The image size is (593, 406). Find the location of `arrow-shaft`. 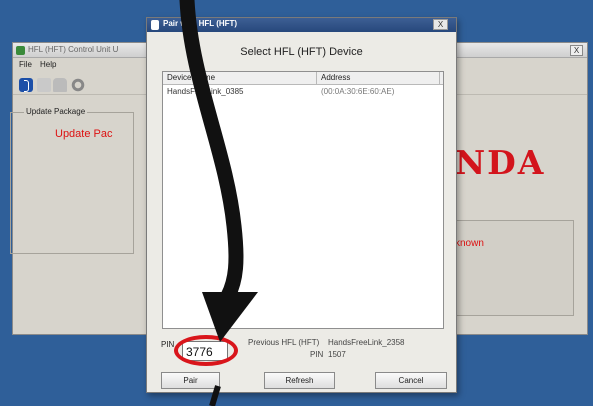

arrow-shaft is located at coordinates (211, 152).